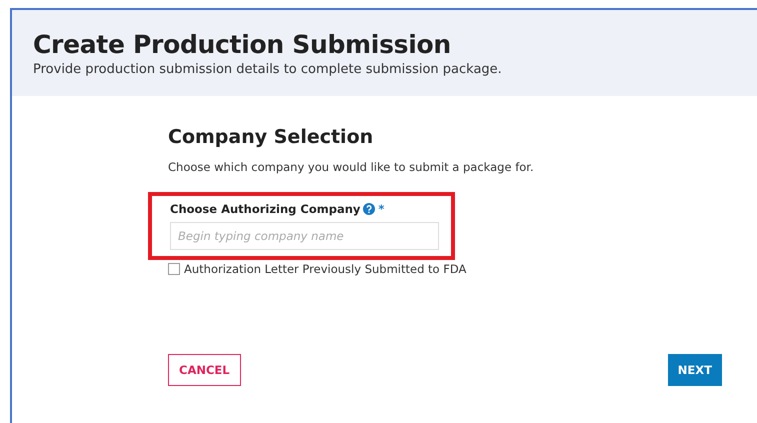 The height and width of the screenshot is (423, 757). What do you see at coordinates (695, 370) in the screenshot?
I see `next-button: NEXT` at bounding box center [695, 370].